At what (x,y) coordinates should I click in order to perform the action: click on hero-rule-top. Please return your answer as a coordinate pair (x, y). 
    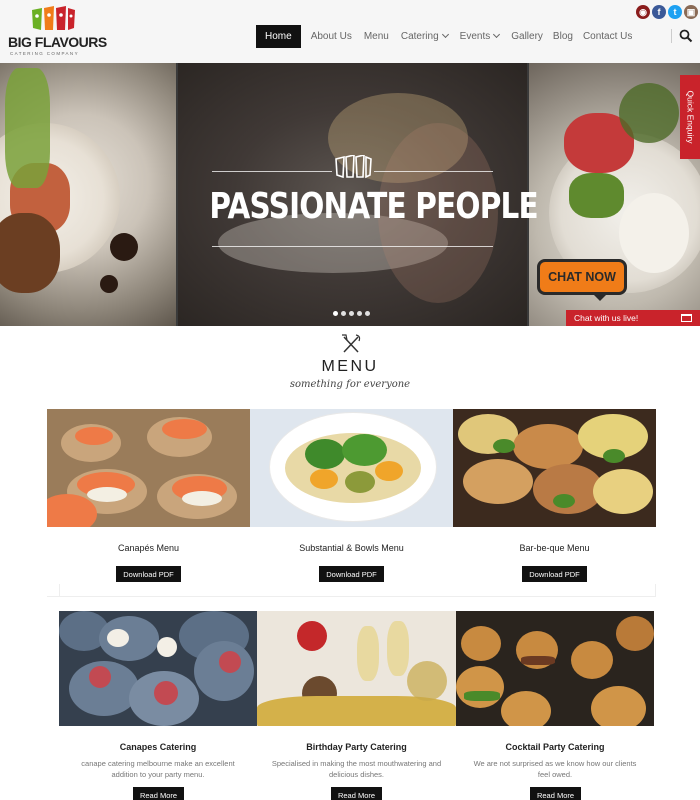
    Looking at the image, I should click on (272, 171).